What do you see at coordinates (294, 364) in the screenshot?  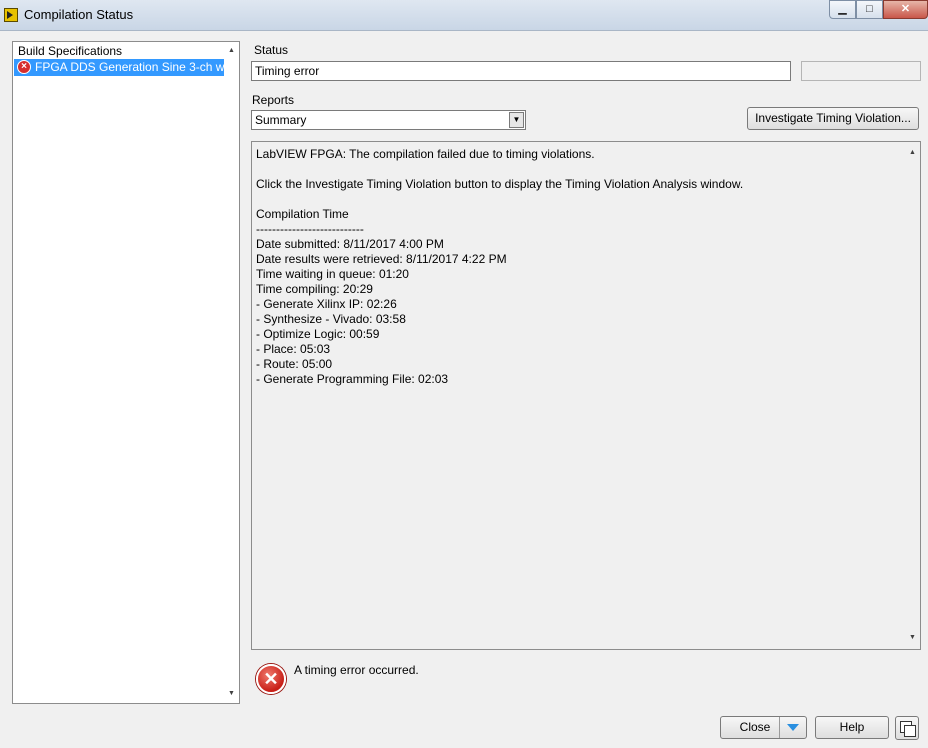 I see `report-line: - Route: 05:00` at bounding box center [294, 364].